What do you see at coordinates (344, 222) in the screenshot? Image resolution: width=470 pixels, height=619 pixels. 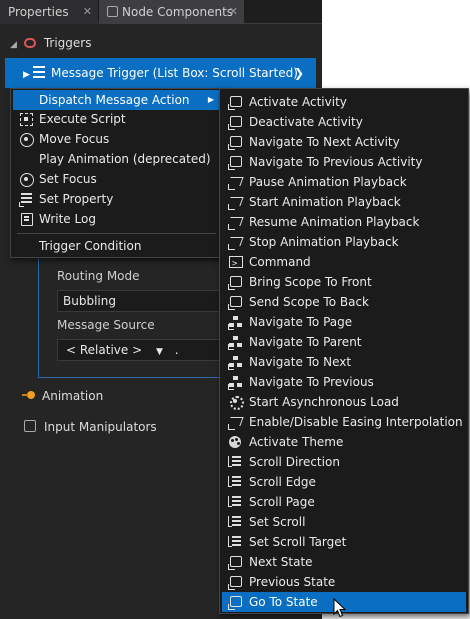 I see `submenu-item-resume-animation-playback: Resume Animation Playback` at bounding box center [344, 222].